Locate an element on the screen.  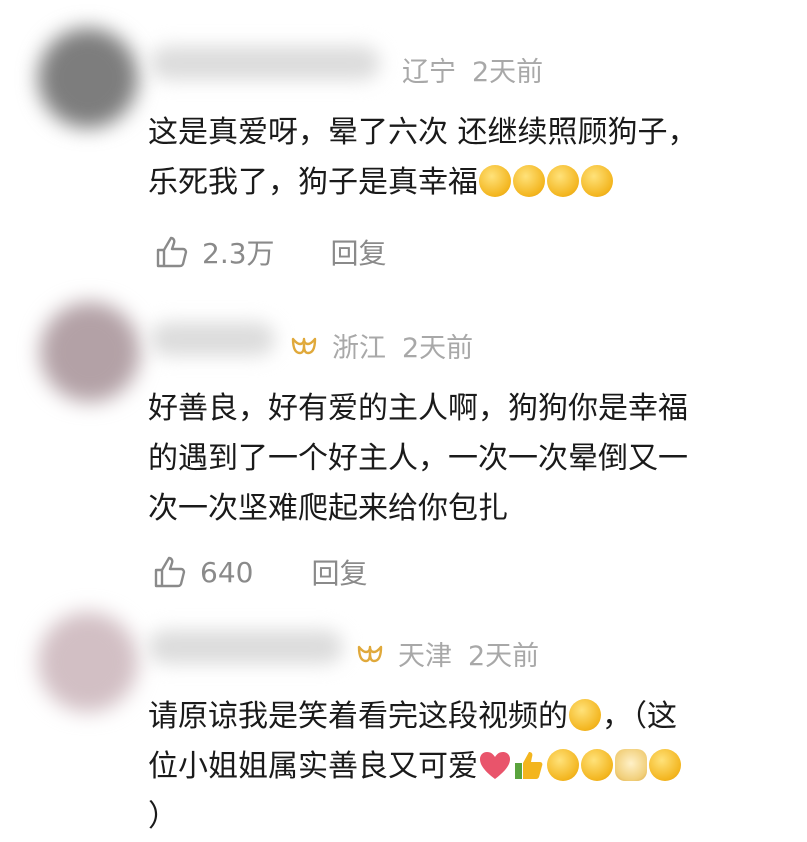
comment-line: 位小姐姐属实善良又可爱 is located at coordinates (458, 767).